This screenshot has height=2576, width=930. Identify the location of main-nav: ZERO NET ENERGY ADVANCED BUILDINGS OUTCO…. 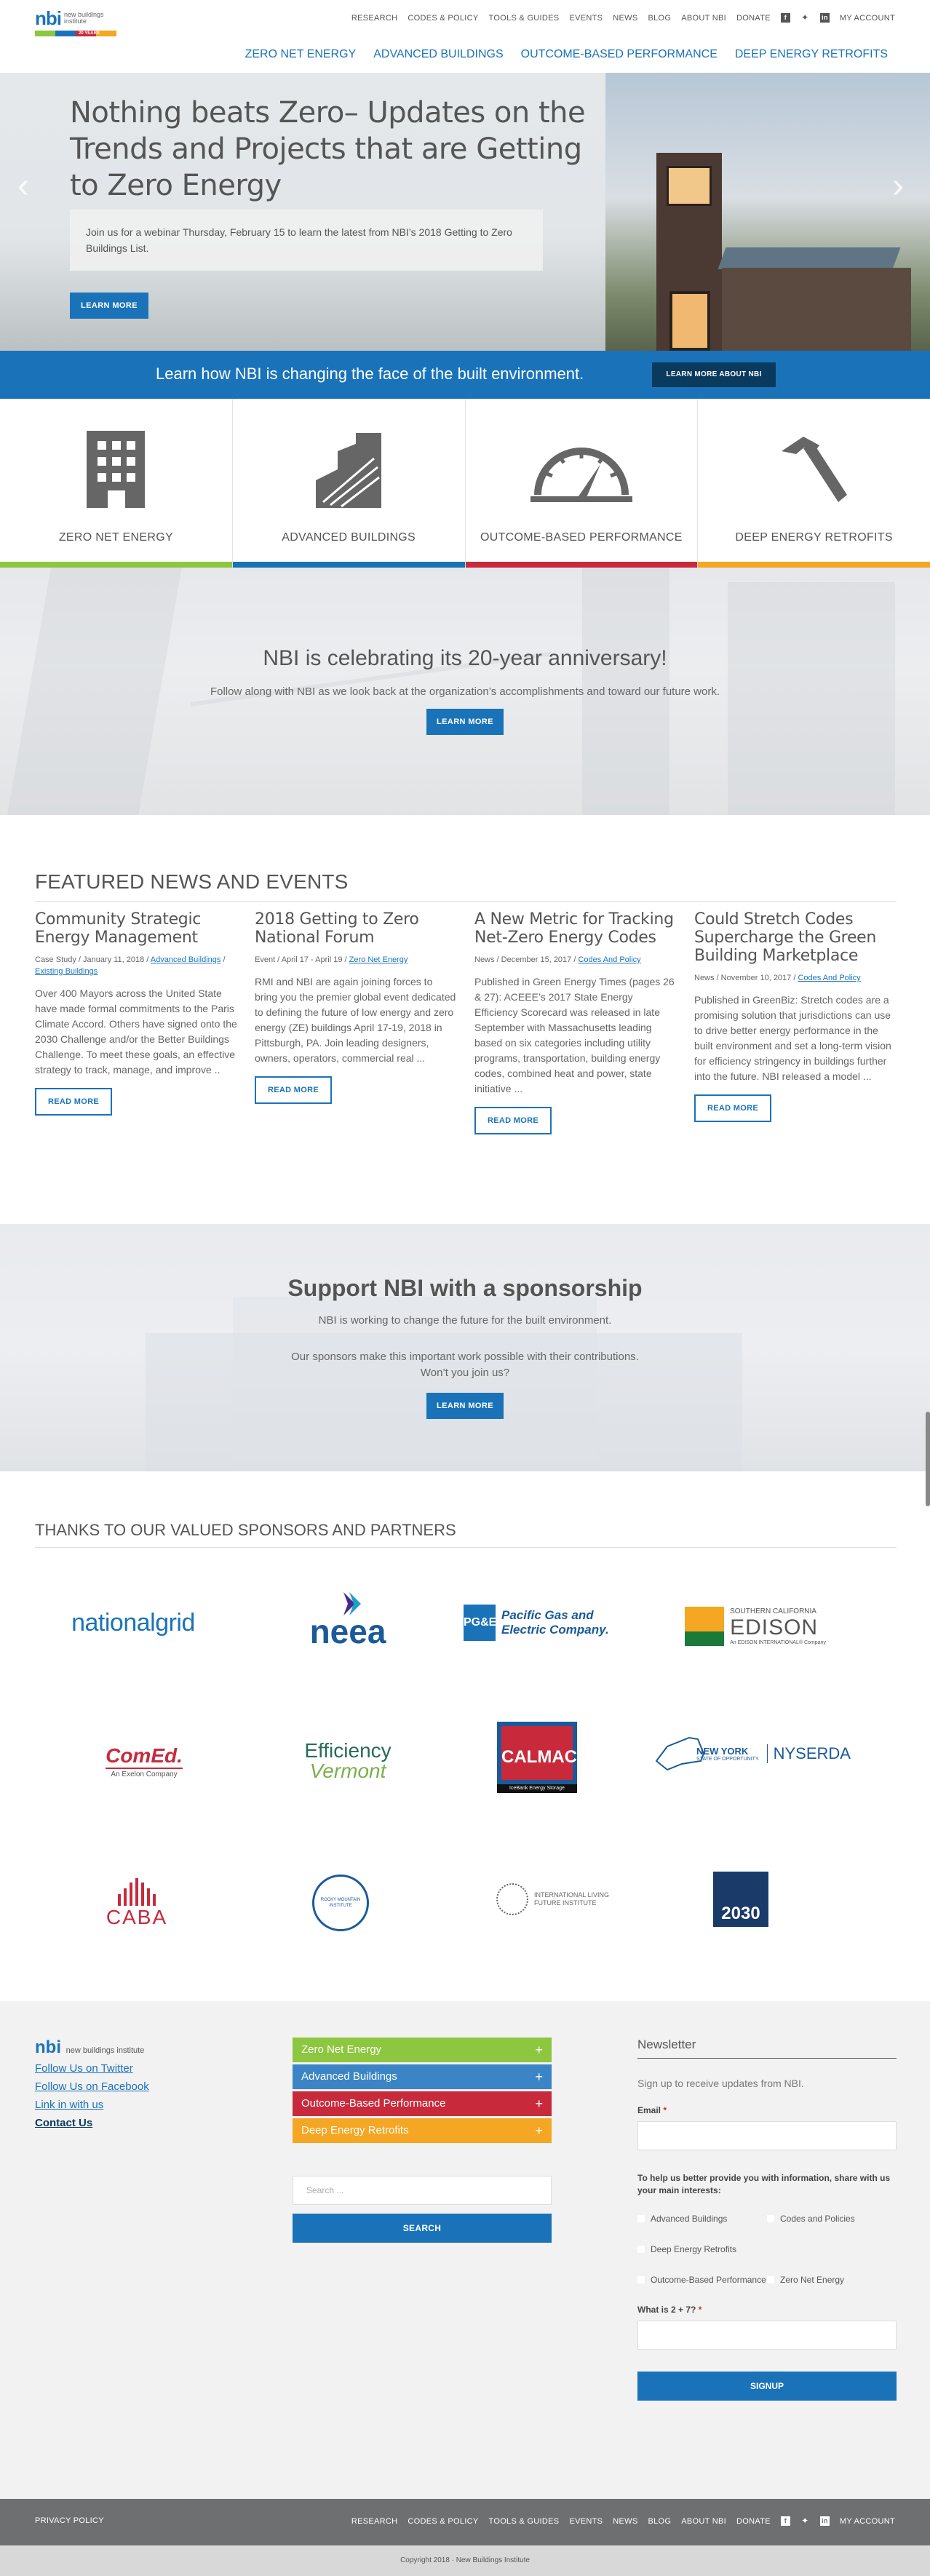
(566, 54).